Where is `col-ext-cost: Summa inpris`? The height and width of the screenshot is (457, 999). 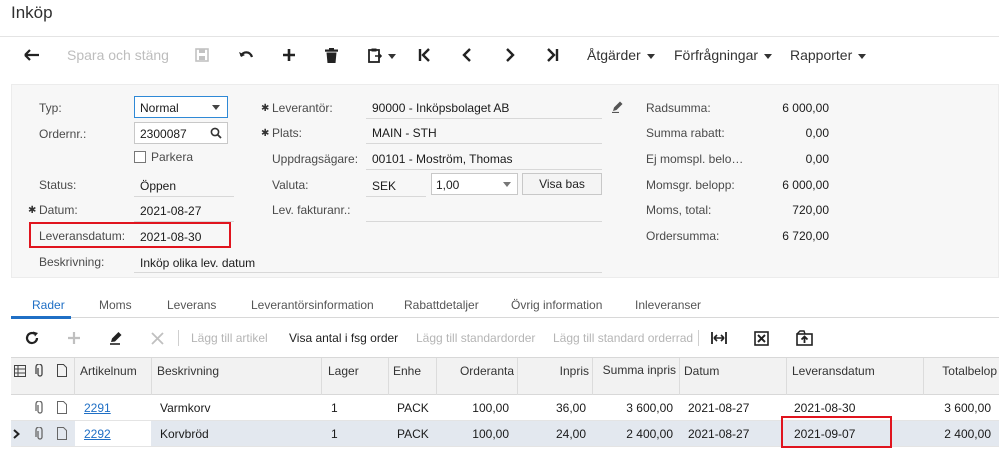 col-ext-cost: Summa inpris is located at coordinates (636, 370).